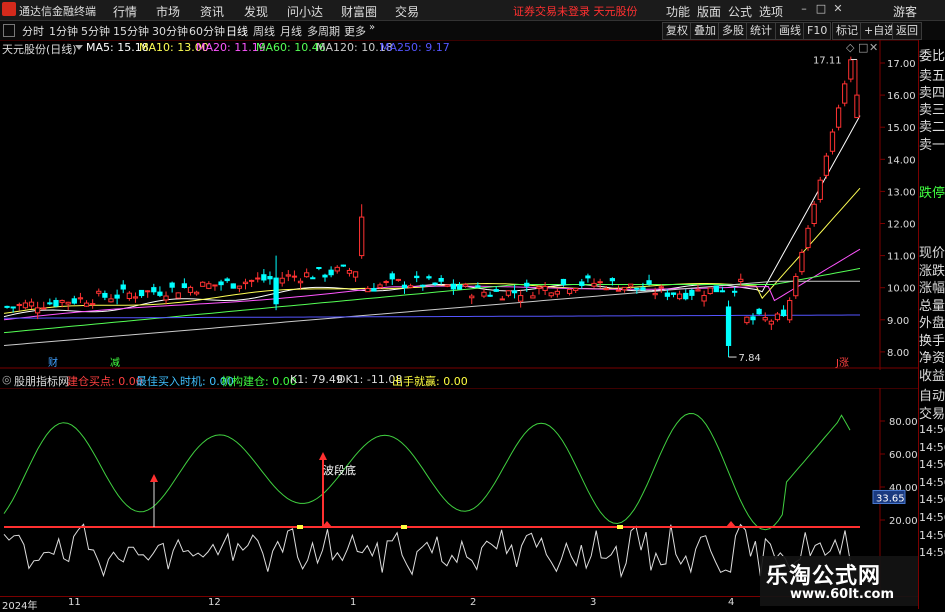 This screenshot has width=945, height=612. I want to click on price-tick-label: 12.00, so click(901, 225).